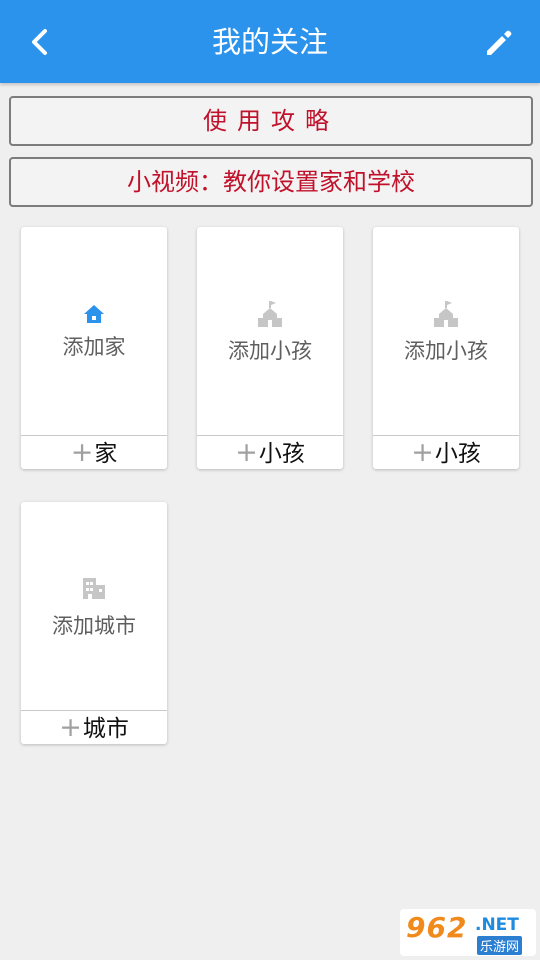 The width and height of the screenshot is (540, 960). Describe the element at coordinates (94, 314) in the screenshot. I see `home-icon` at that location.